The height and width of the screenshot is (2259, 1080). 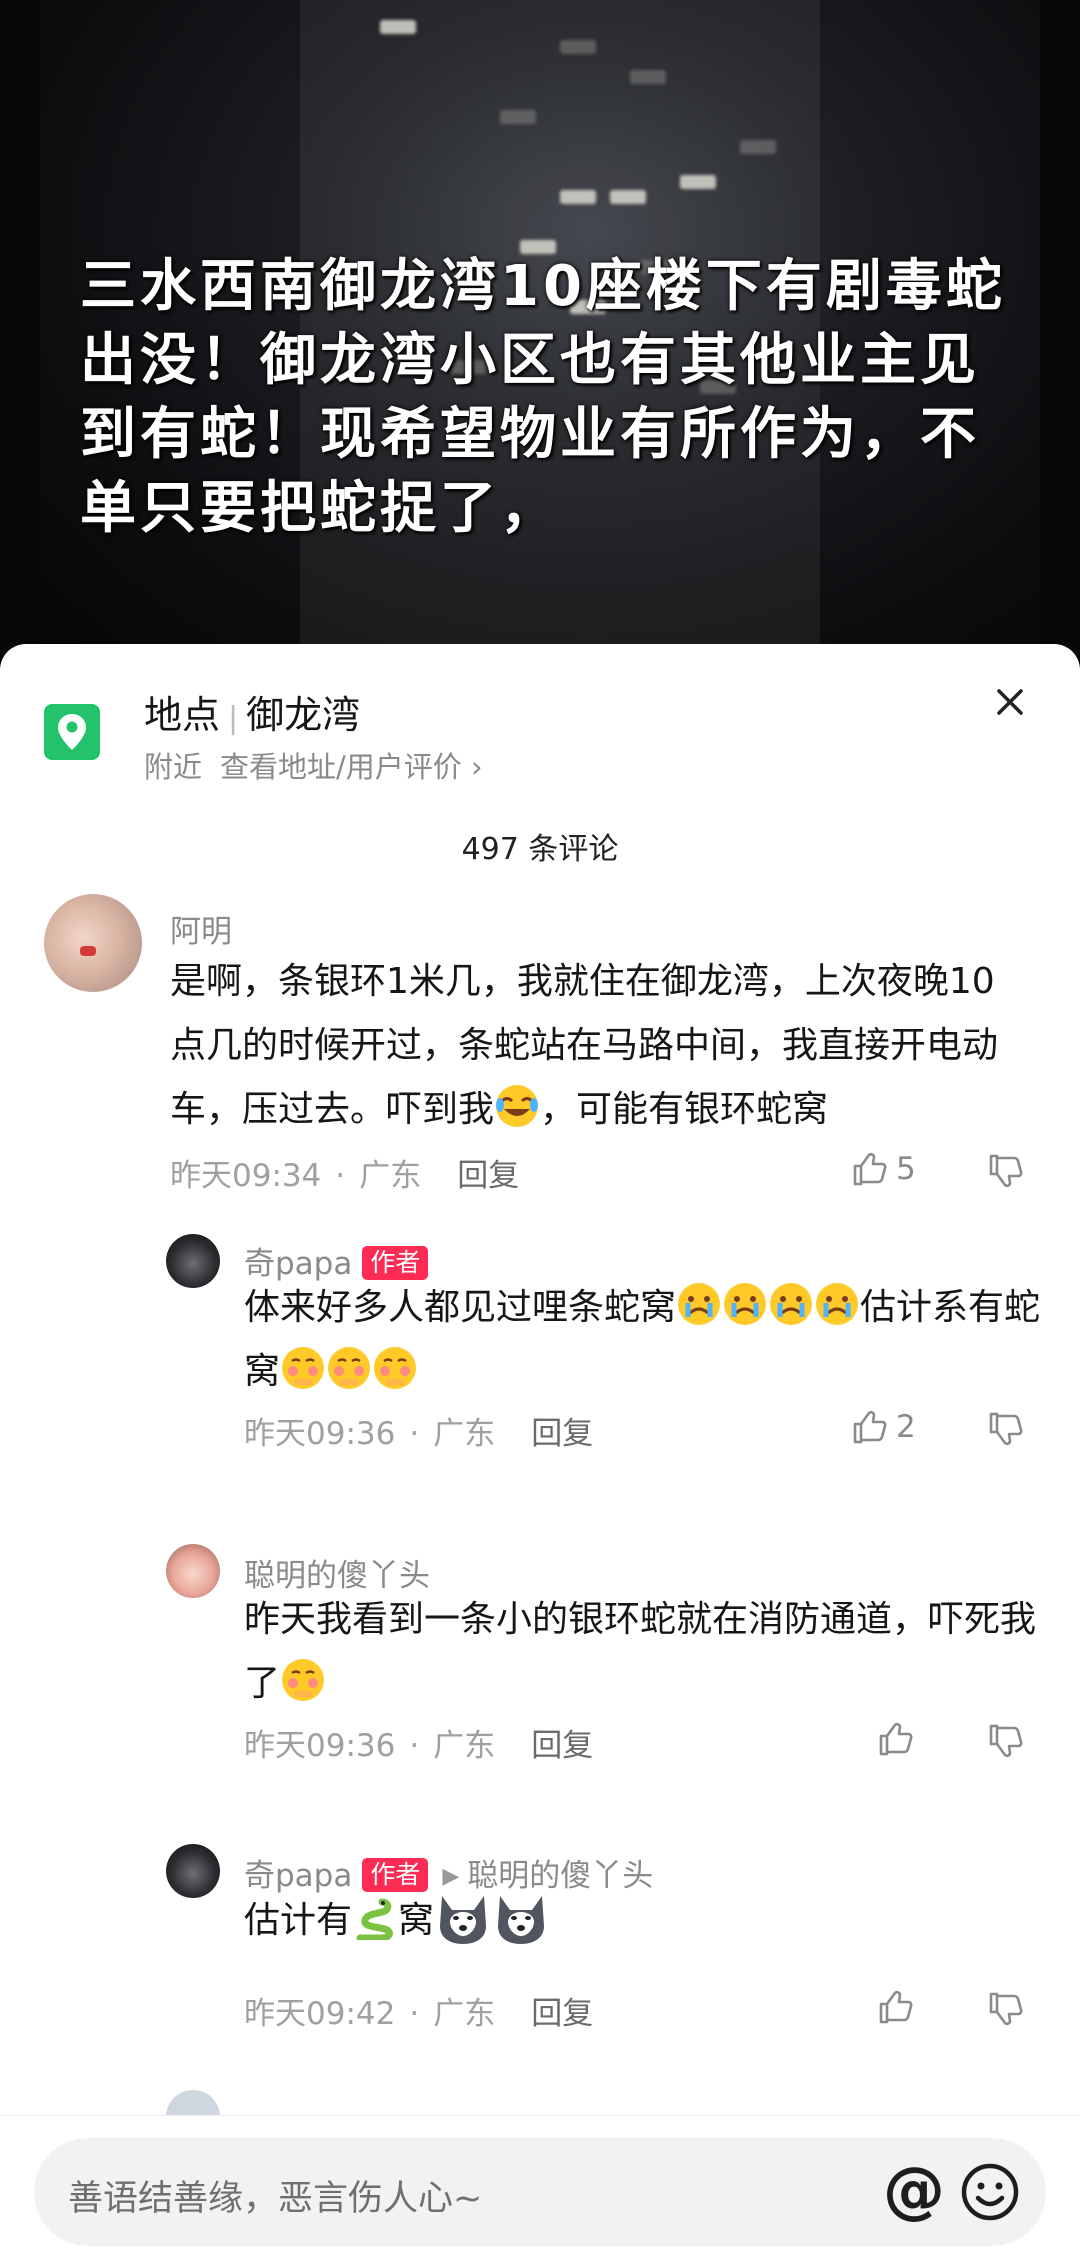 I want to click on comment-input-bar: 善语结善缘，恶言伤人心~ @, so click(x=540, y=2187).